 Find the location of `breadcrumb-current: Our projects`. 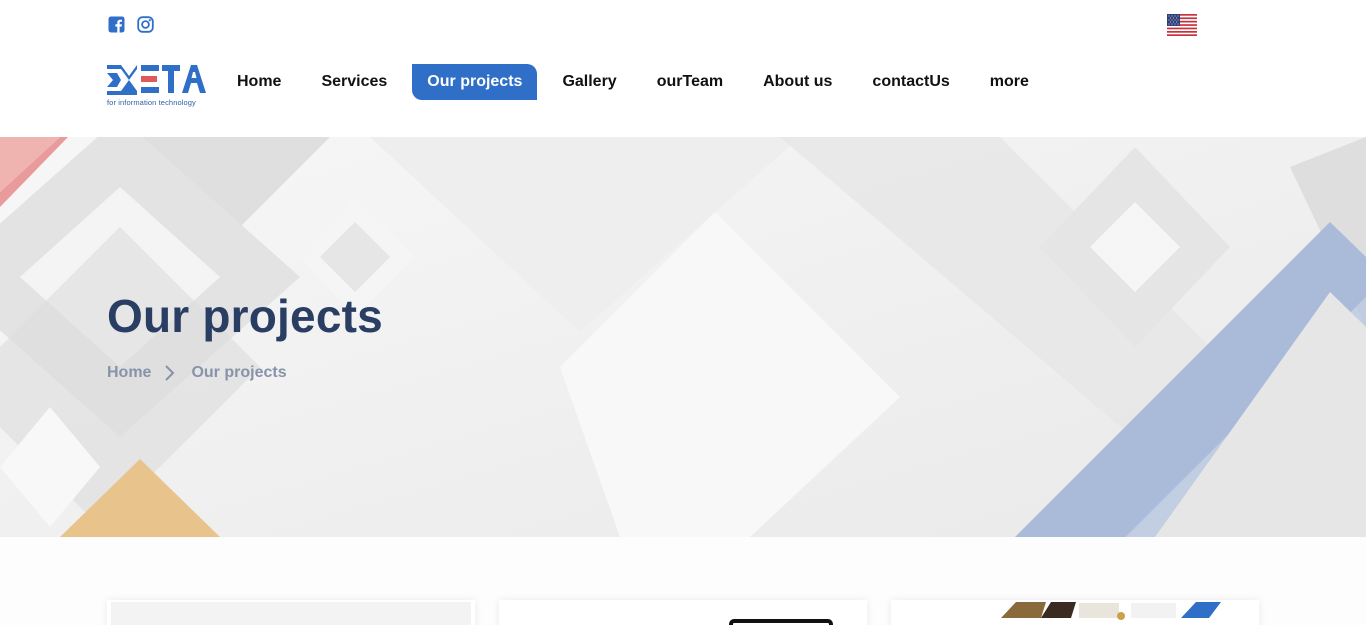

breadcrumb-current: Our projects is located at coordinates (239, 372).